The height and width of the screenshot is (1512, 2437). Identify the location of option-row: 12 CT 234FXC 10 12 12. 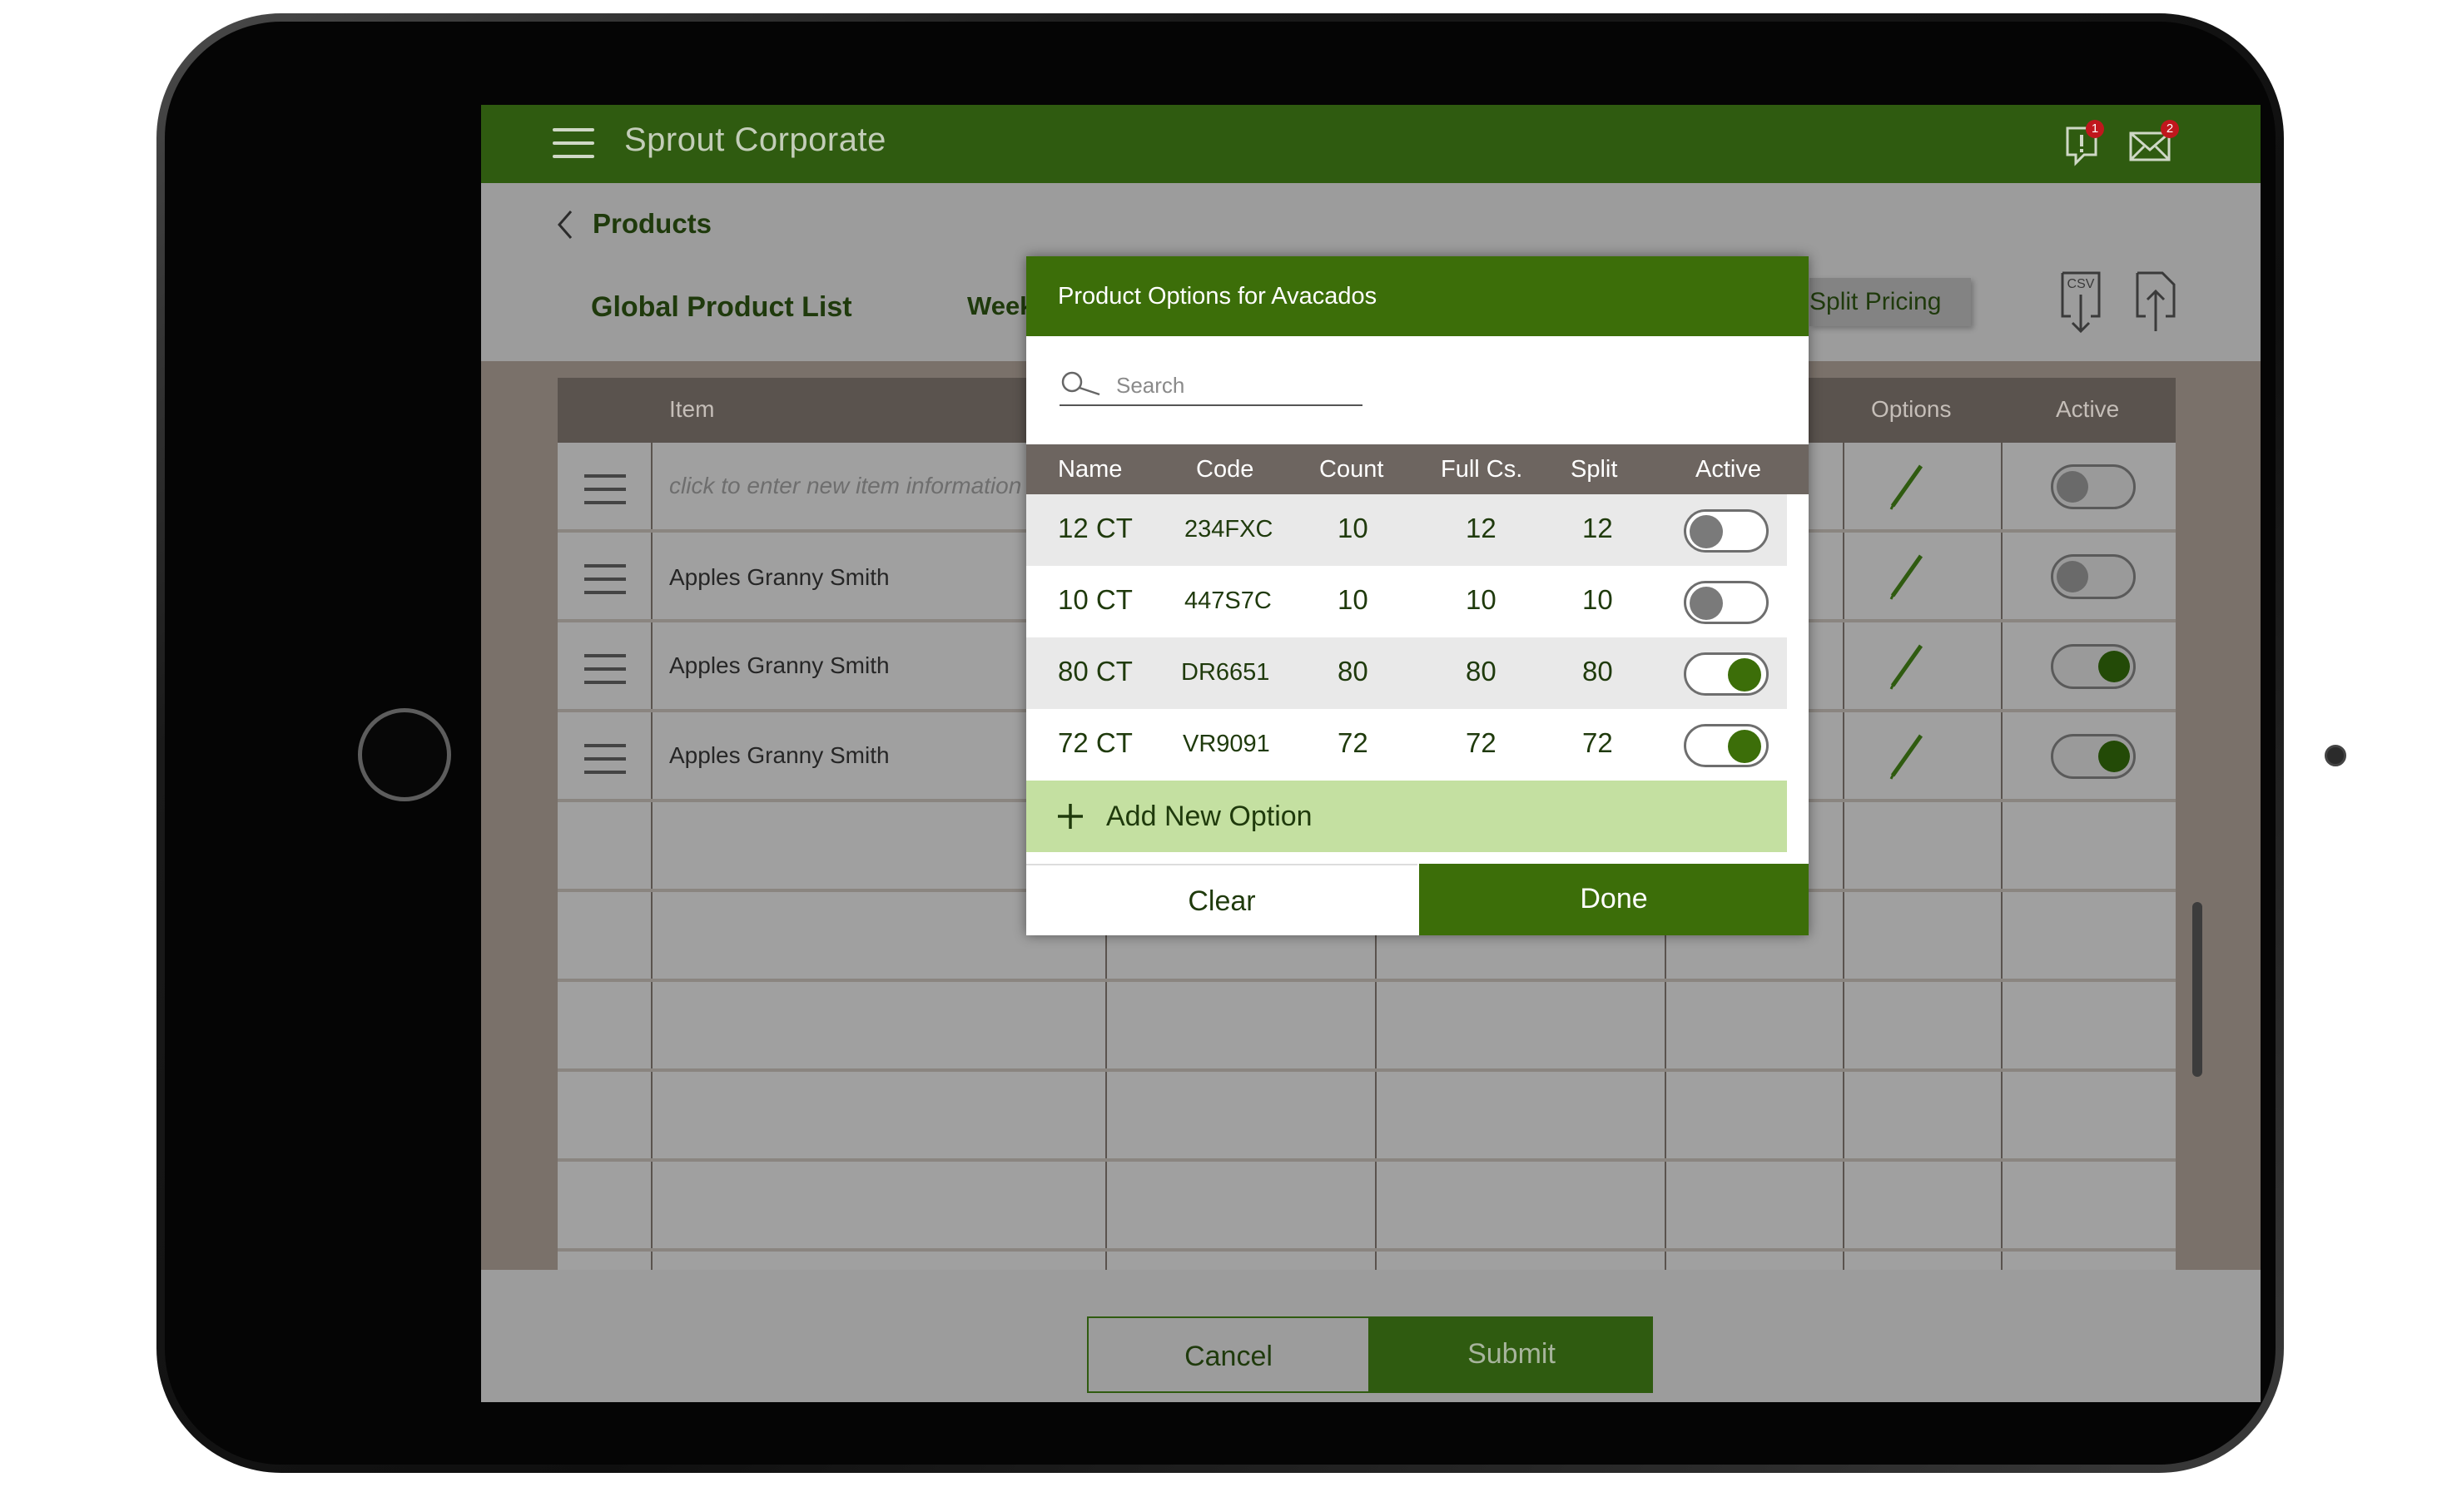
(1407, 530).